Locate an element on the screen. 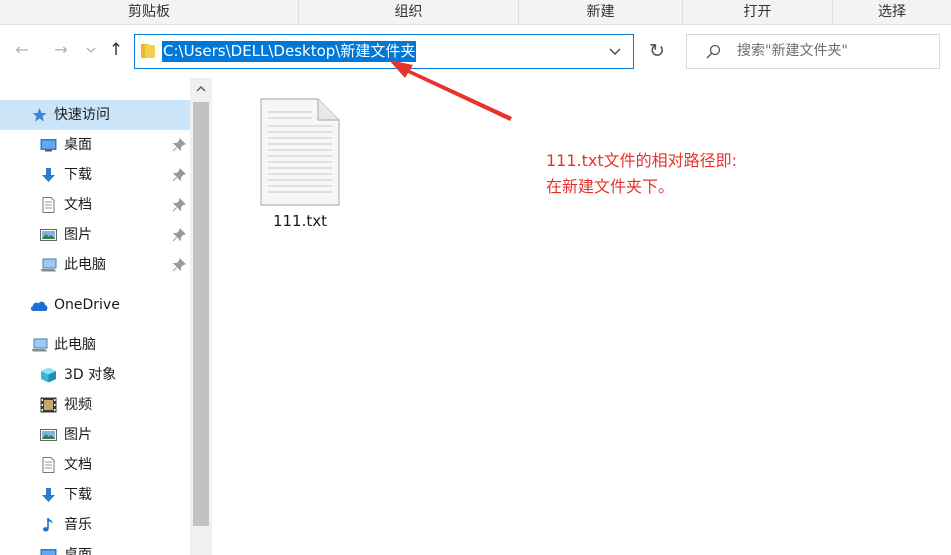 The height and width of the screenshot is (555, 951). nav-item-desktop-pc: 桌面 is located at coordinates (95, 547).